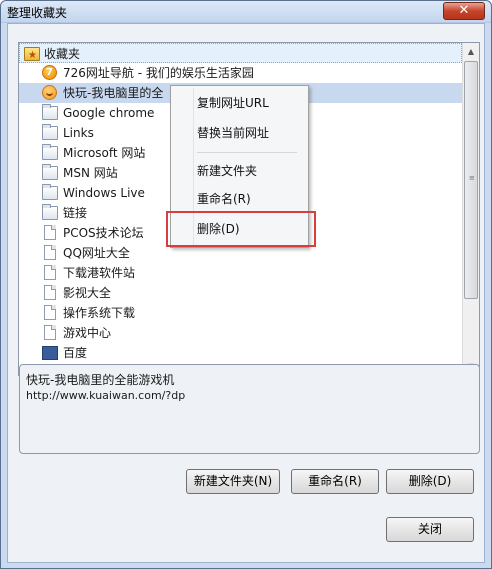 This screenshot has height=569, width=492. I want to click on tree-item-label: 游戏中心, so click(87, 333).